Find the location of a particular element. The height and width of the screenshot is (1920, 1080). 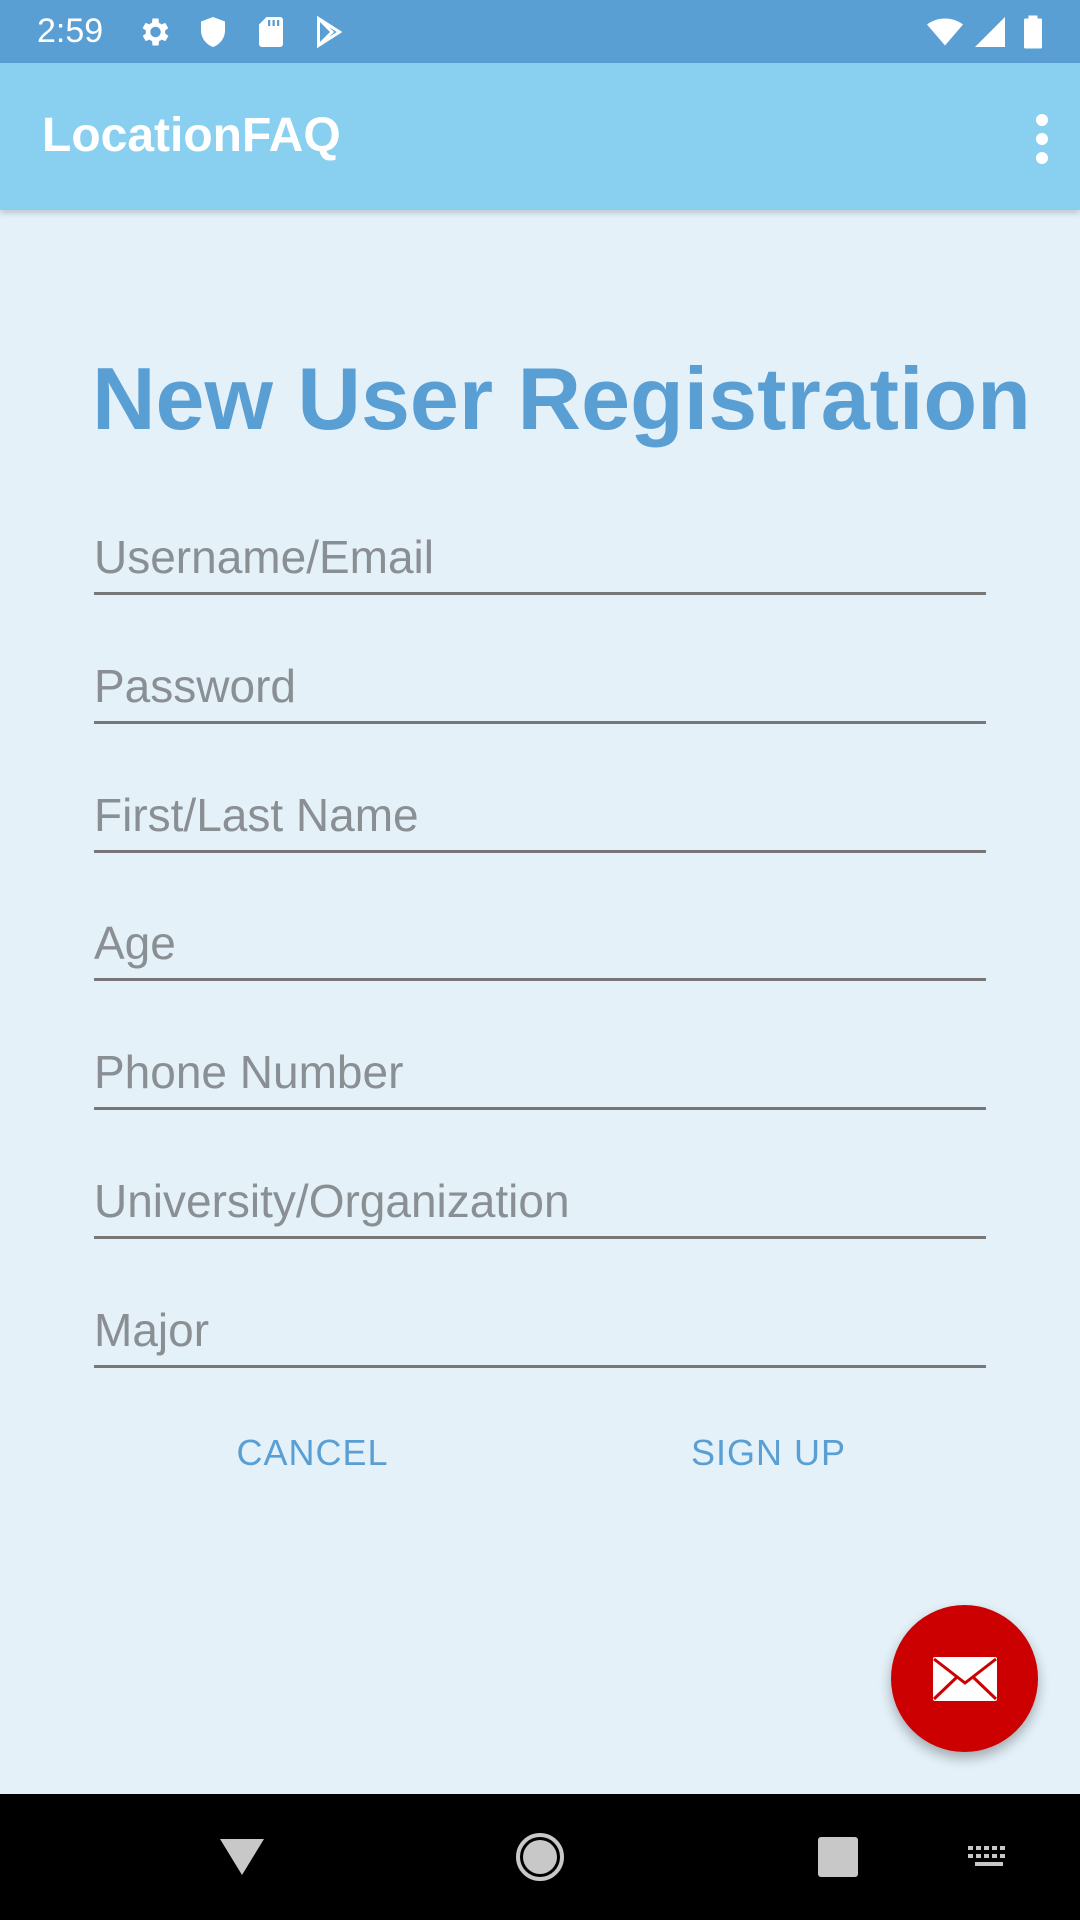

password-field is located at coordinates (540, 686).